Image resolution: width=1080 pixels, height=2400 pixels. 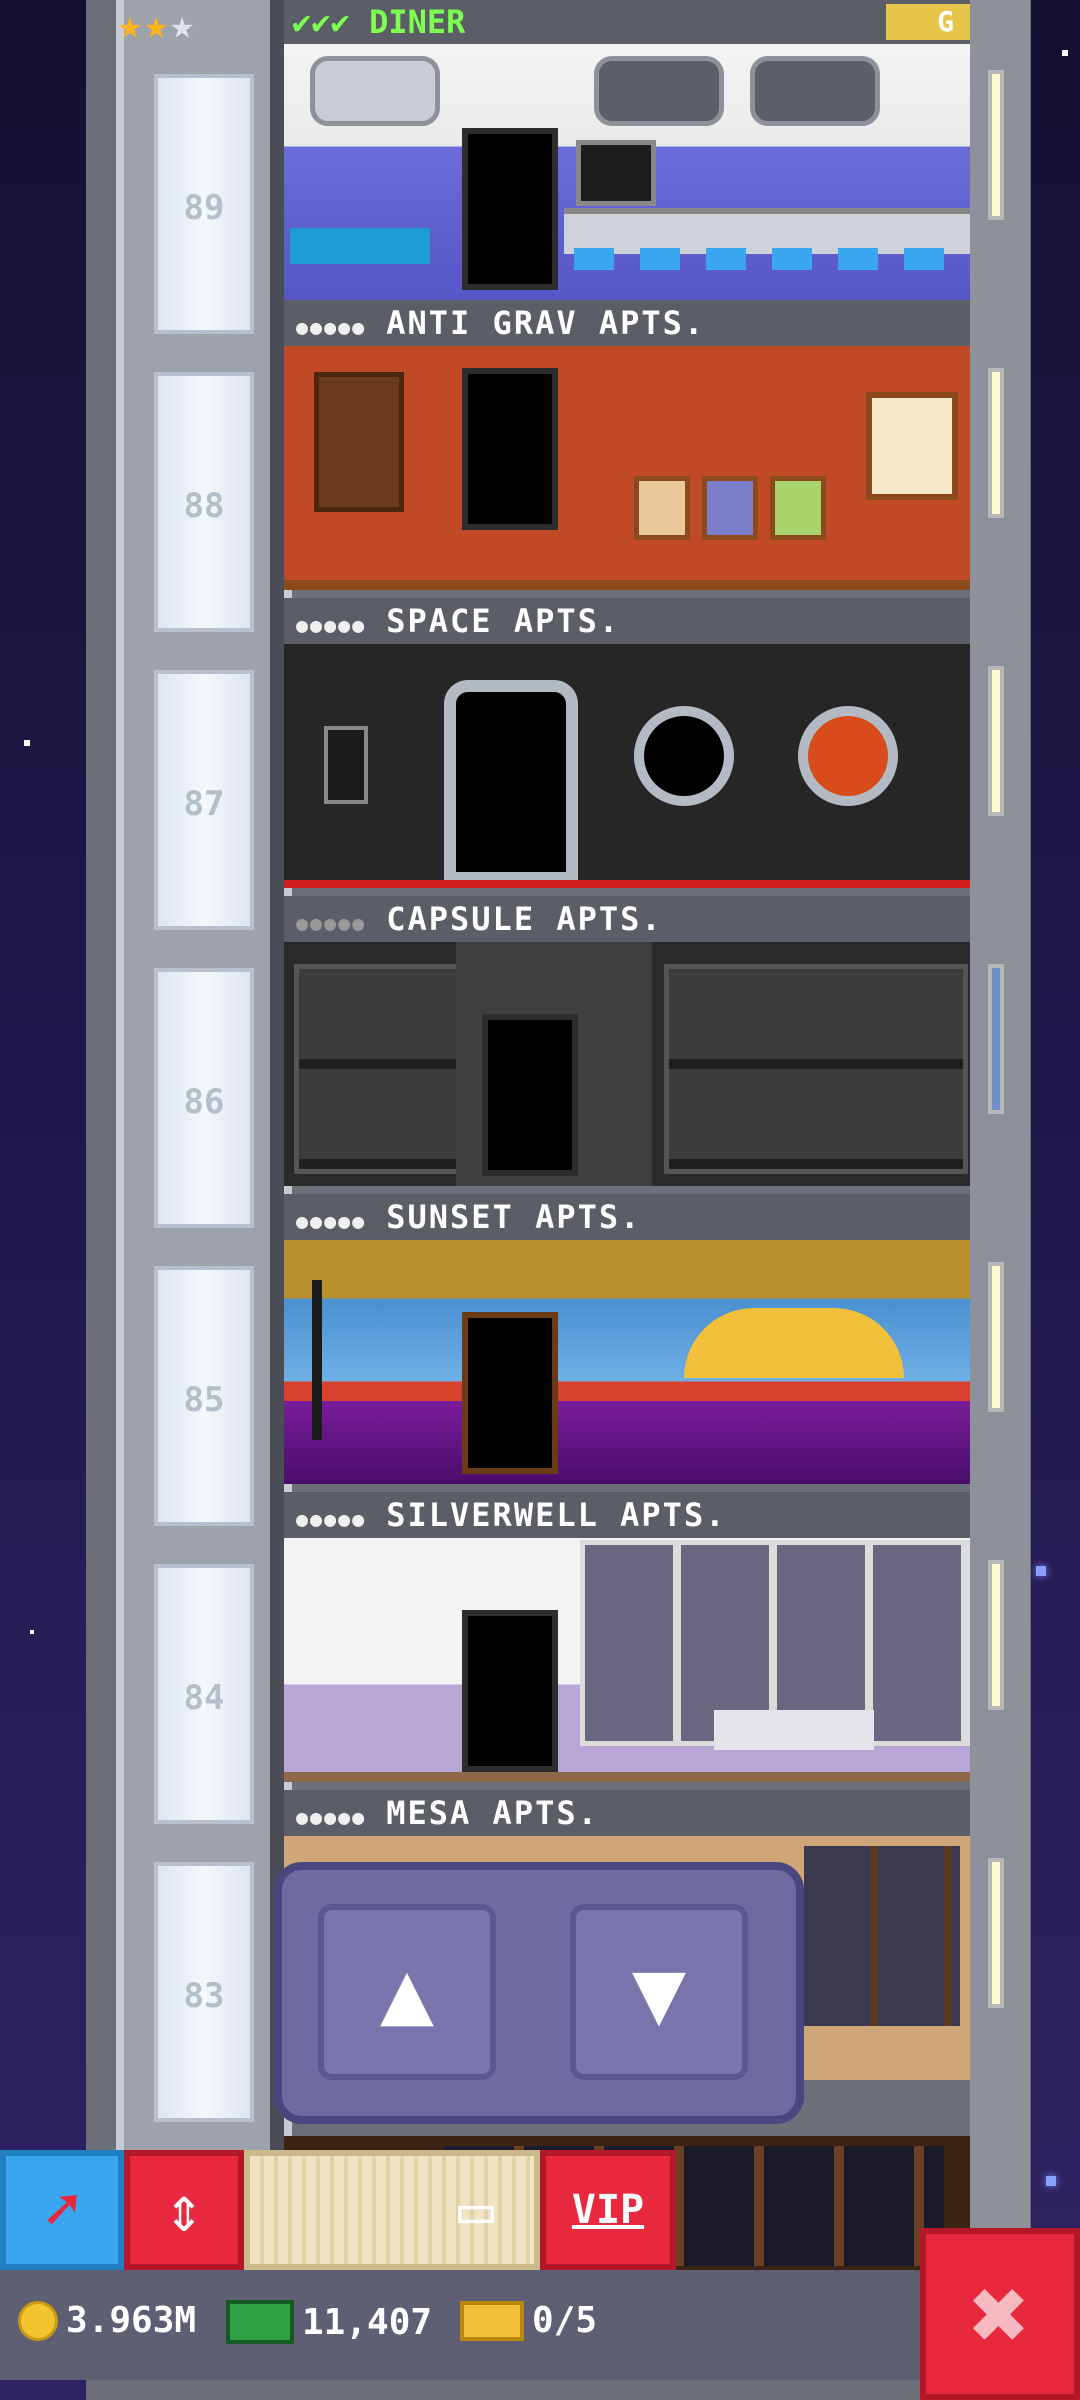 I want to click on storage-tool-button: ▭, so click(x=392, y=2210).